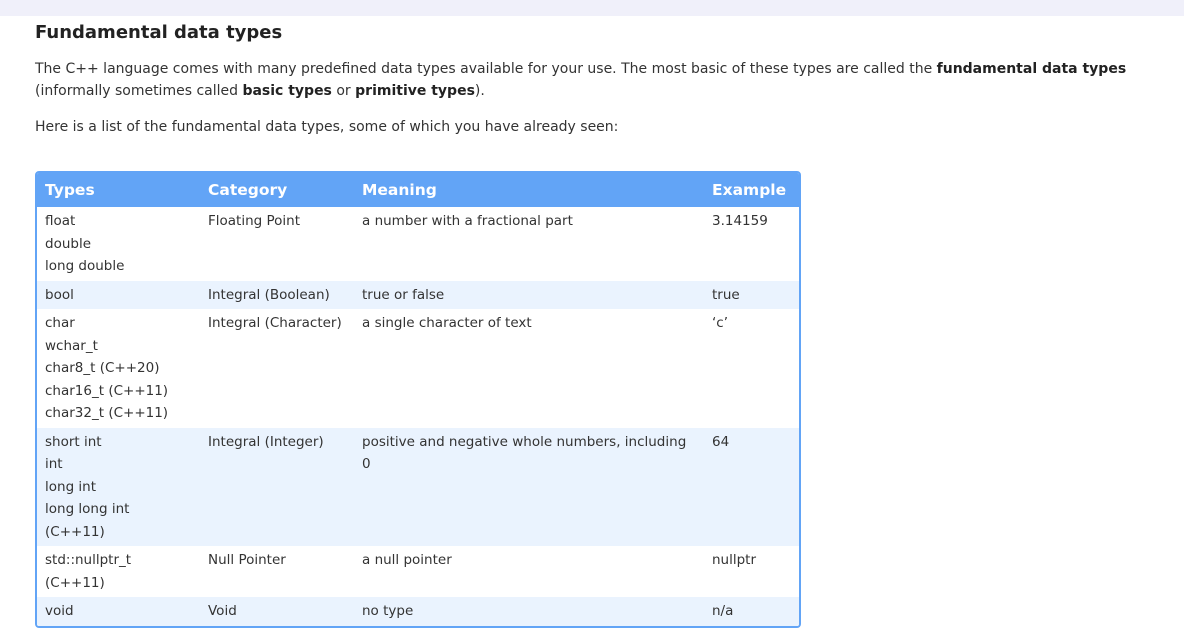  What do you see at coordinates (118, 244) in the screenshot?
I see `cell-types: float double long double` at bounding box center [118, 244].